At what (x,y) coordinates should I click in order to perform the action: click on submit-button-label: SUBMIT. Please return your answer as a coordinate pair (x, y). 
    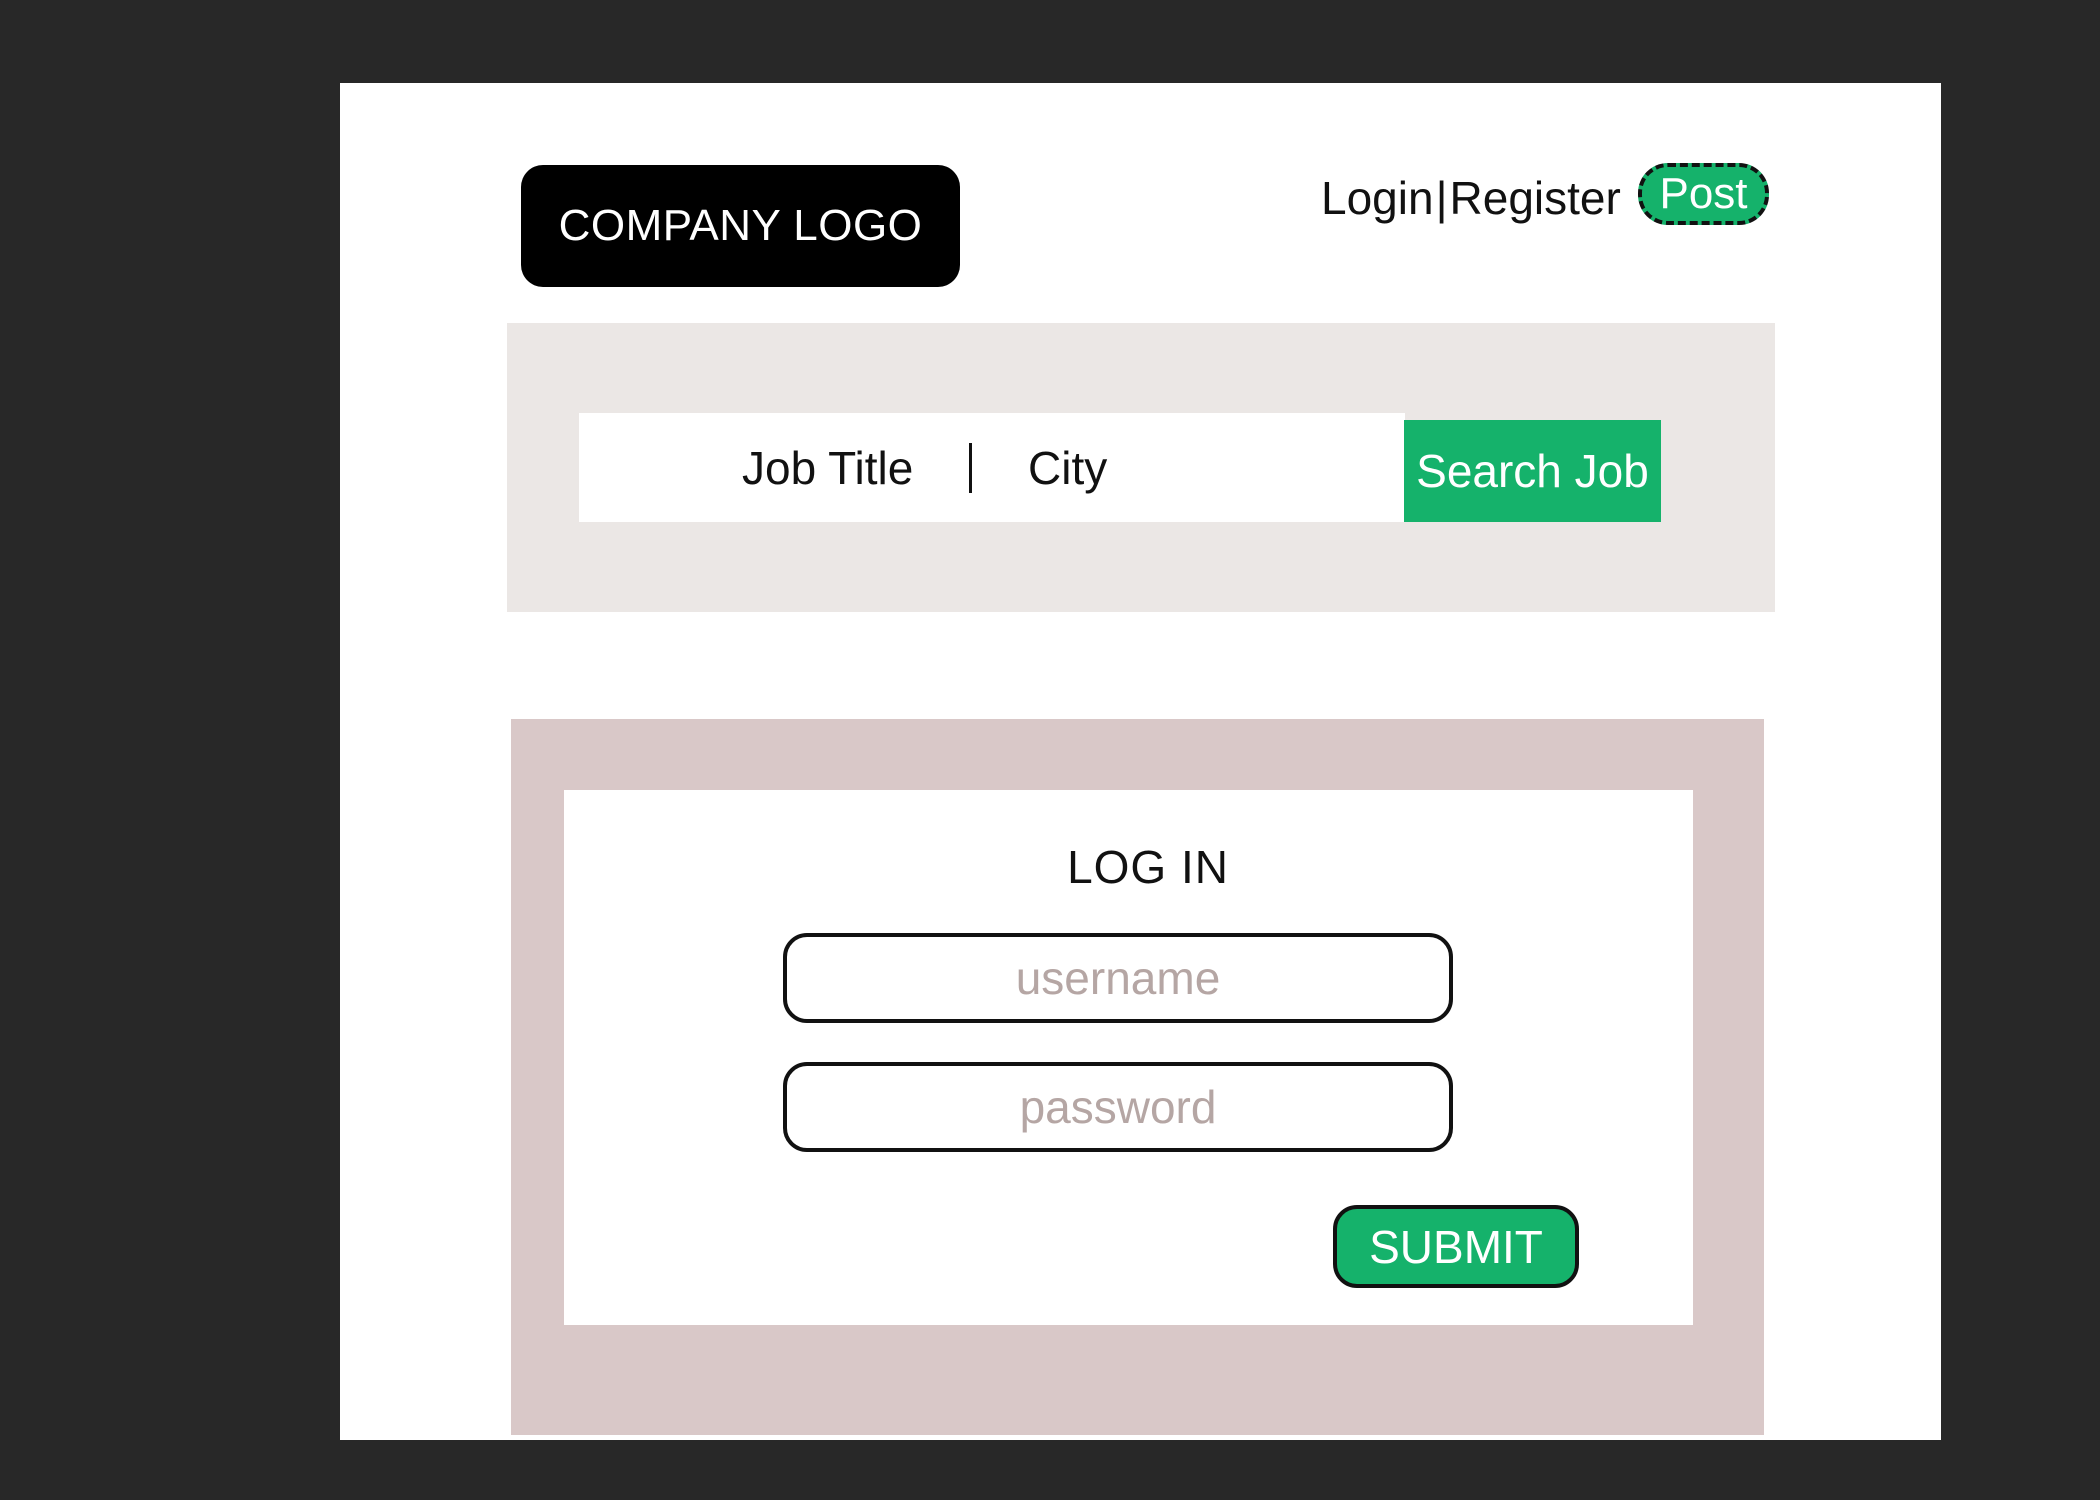
    Looking at the image, I should click on (1456, 1246).